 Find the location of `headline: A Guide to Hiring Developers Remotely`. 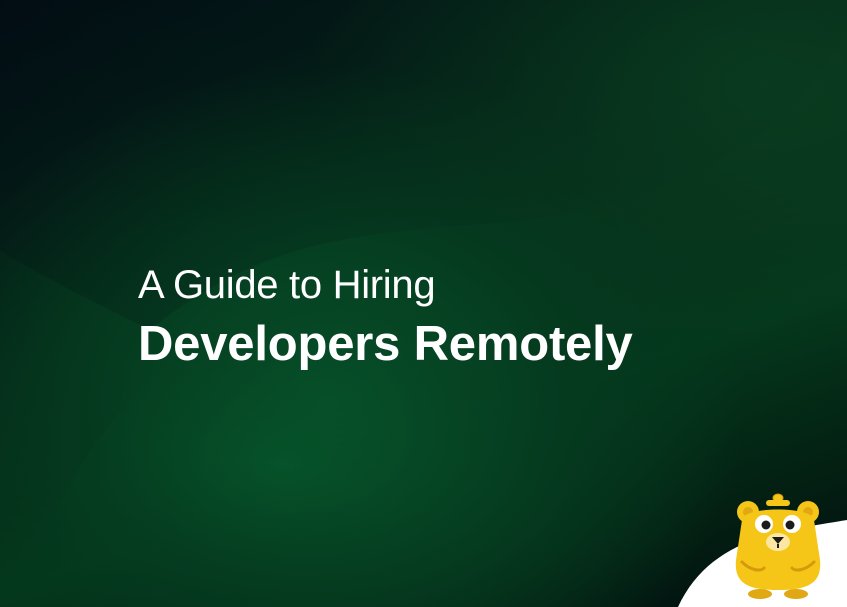

headline: A Guide to Hiring Developers Remotely is located at coordinates (385, 317).